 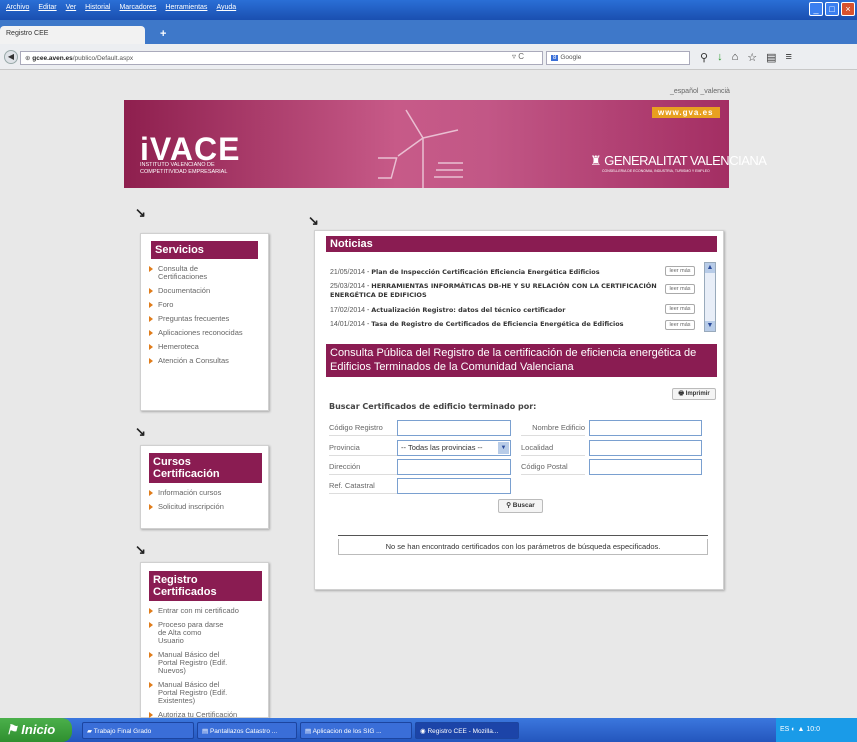 What do you see at coordinates (47, 11) in the screenshot?
I see `menu-editar: Editar` at bounding box center [47, 11].